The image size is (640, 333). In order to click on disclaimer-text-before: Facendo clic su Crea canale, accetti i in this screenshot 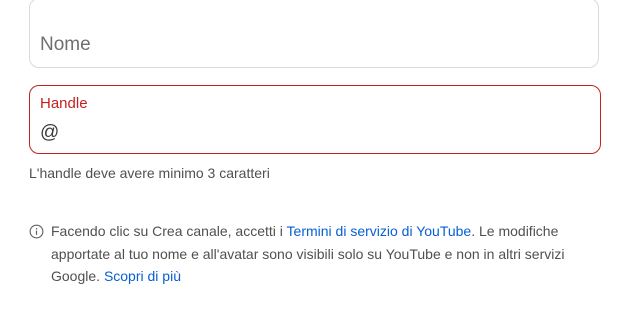, I will do `click(169, 231)`.